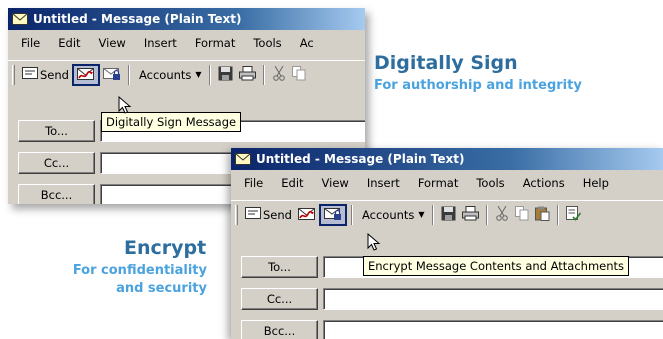  I want to click on menu-bar: File Edit View Insert Format Tools Ac, so click(186, 43).